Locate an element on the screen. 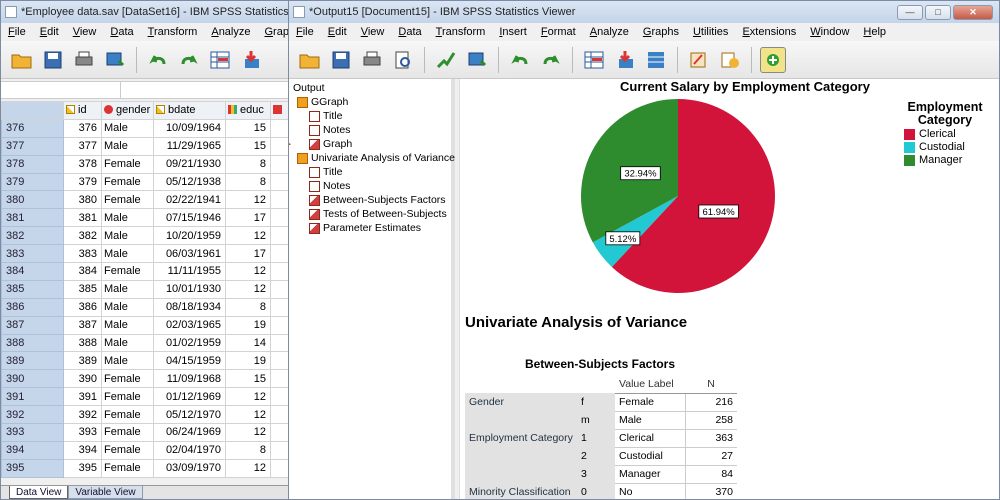 The image size is (1000, 500). row-number: 395 is located at coordinates (32, 468).